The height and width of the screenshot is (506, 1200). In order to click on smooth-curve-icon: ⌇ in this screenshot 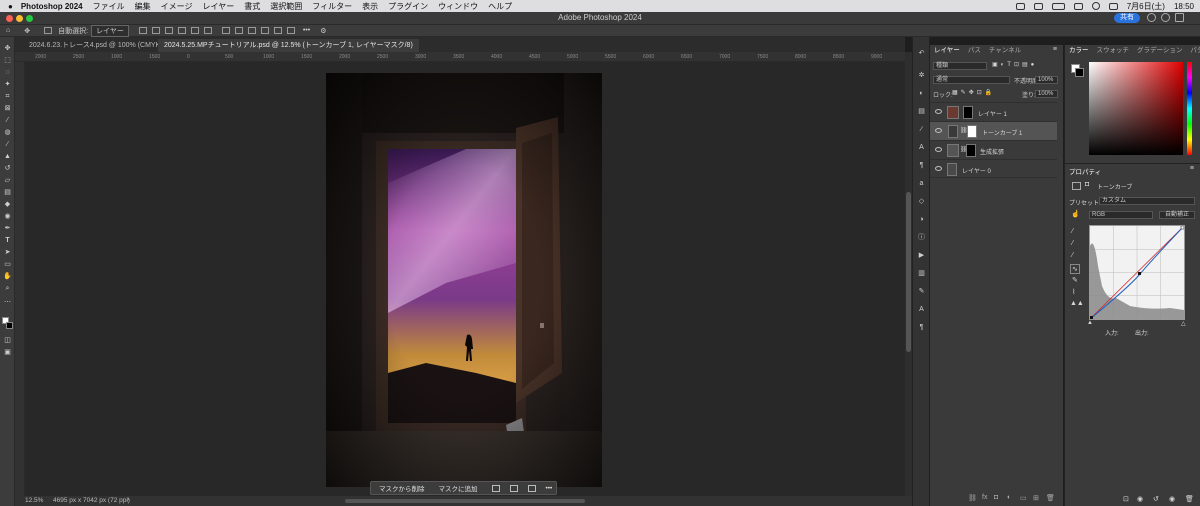, I will do `click(1073, 292)`.